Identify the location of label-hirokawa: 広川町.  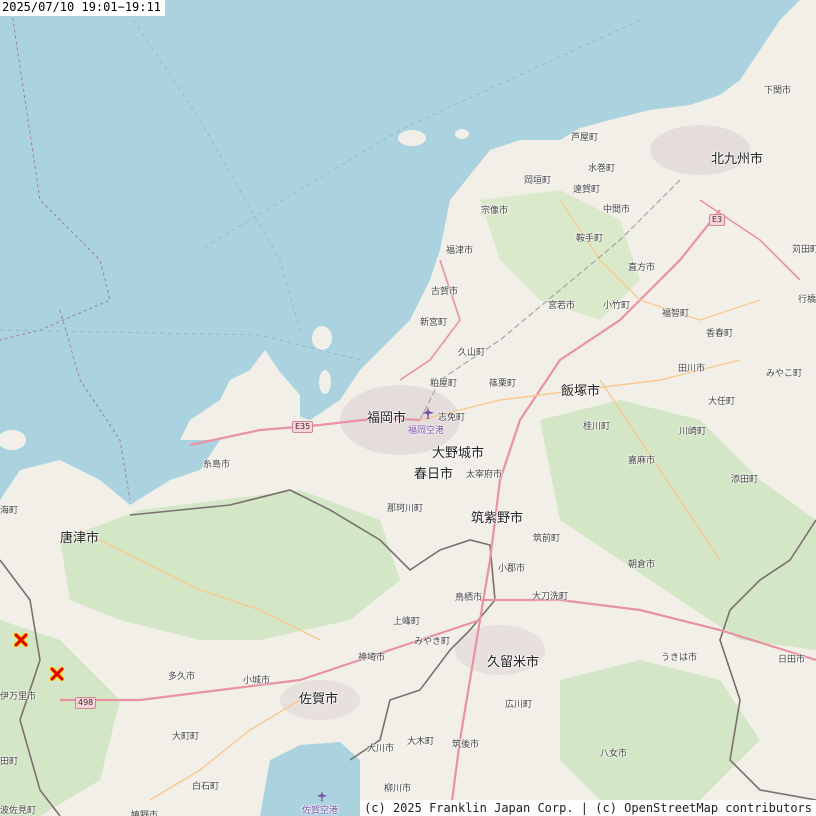
(519, 705).